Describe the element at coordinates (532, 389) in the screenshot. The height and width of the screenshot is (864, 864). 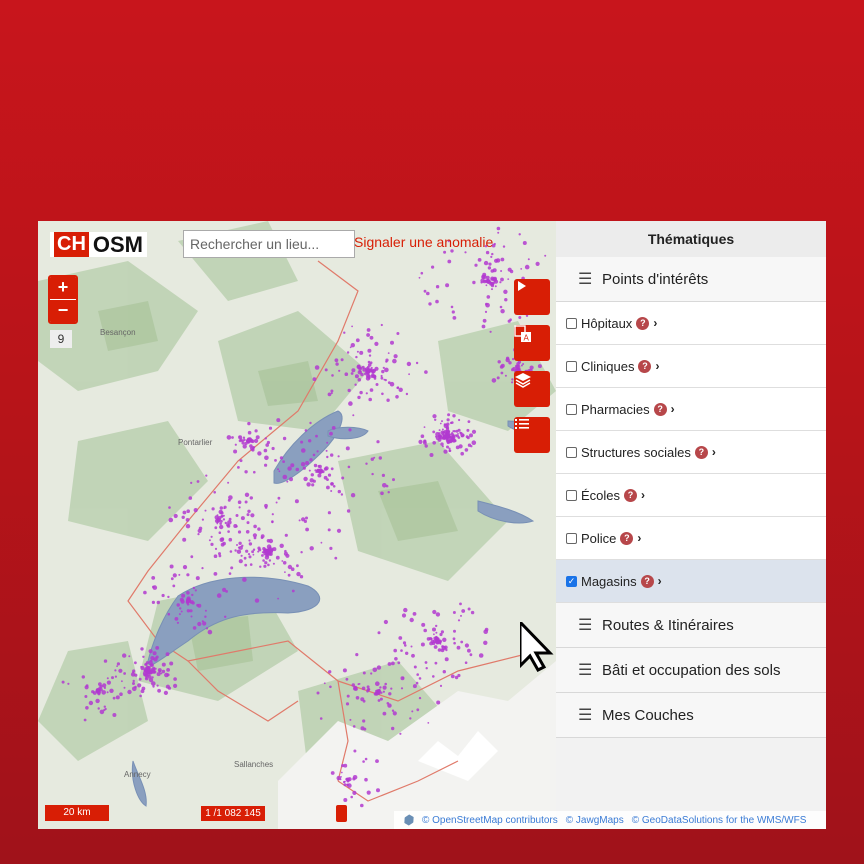
I see `layers-button` at that location.